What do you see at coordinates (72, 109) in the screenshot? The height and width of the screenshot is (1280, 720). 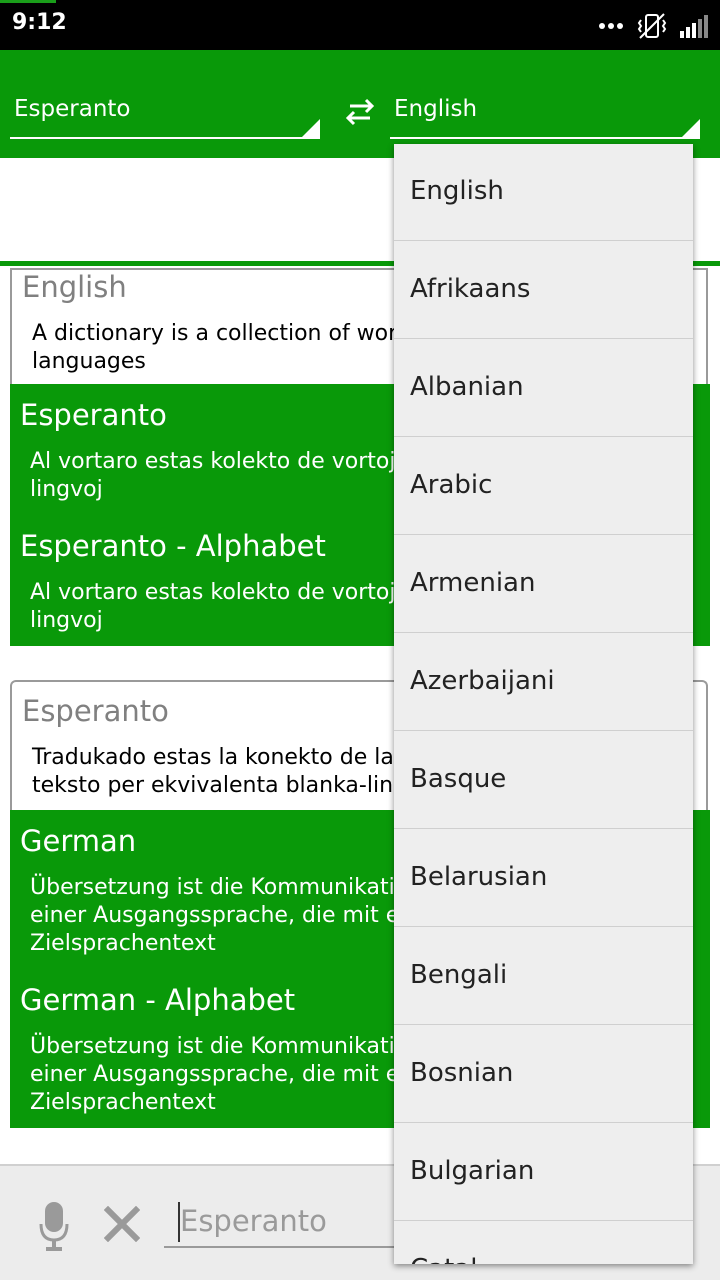 I see `source-language-label: Esperanto` at bounding box center [72, 109].